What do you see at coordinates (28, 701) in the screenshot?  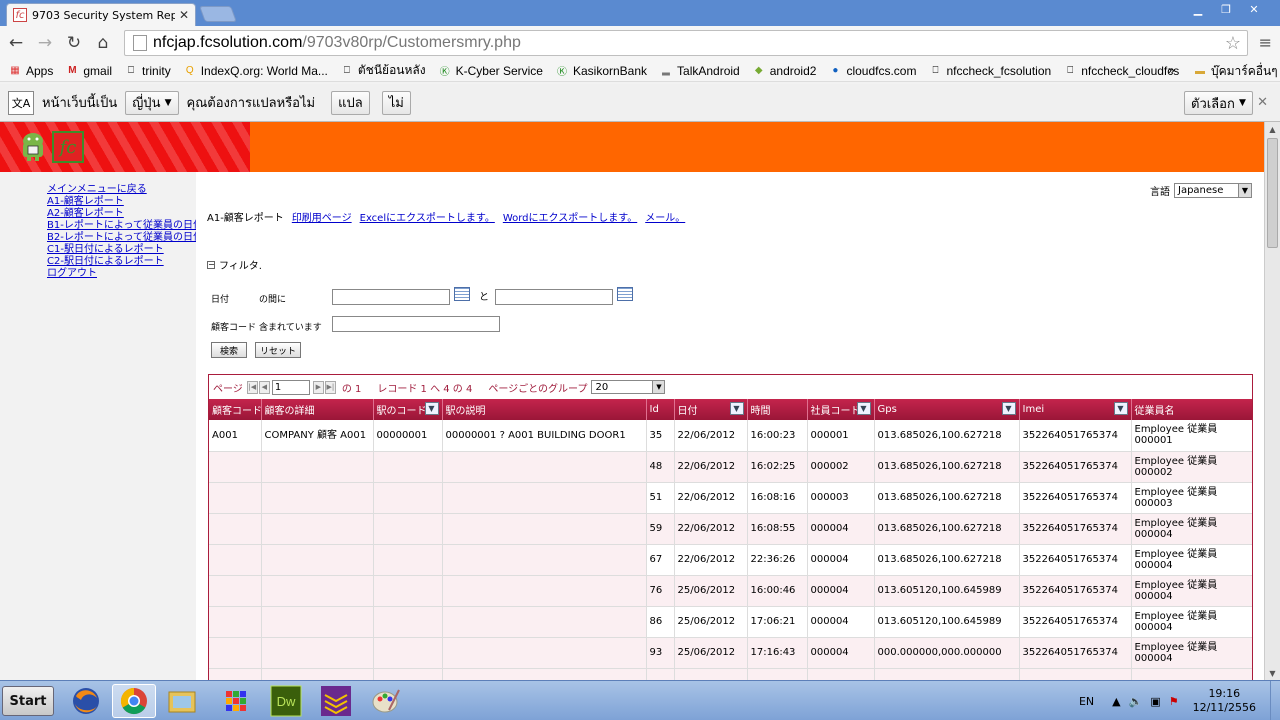 I see `start-button: Start` at bounding box center [28, 701].